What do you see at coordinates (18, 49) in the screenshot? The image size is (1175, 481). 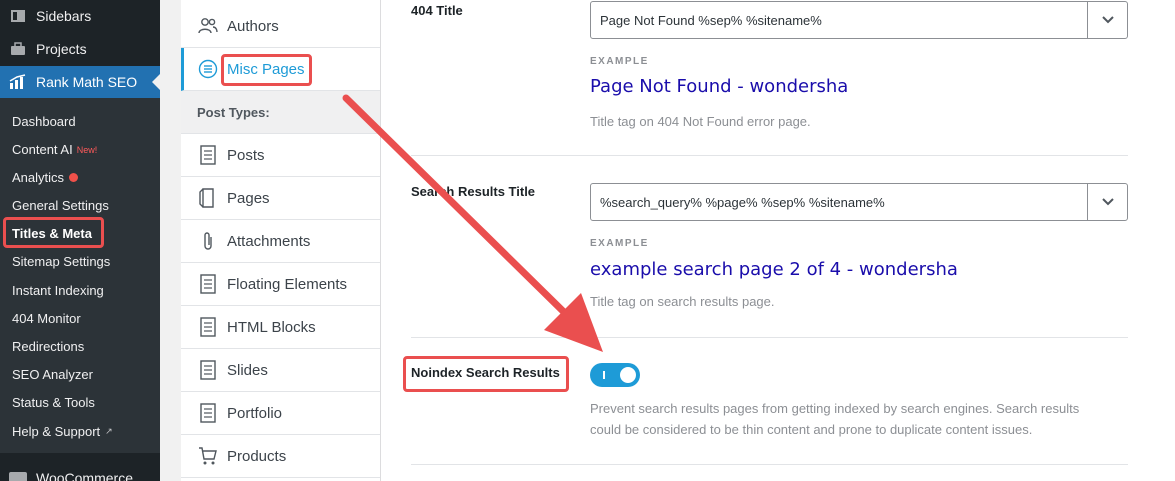 I see `briefcase-icon` at bounding box center [18, 49].